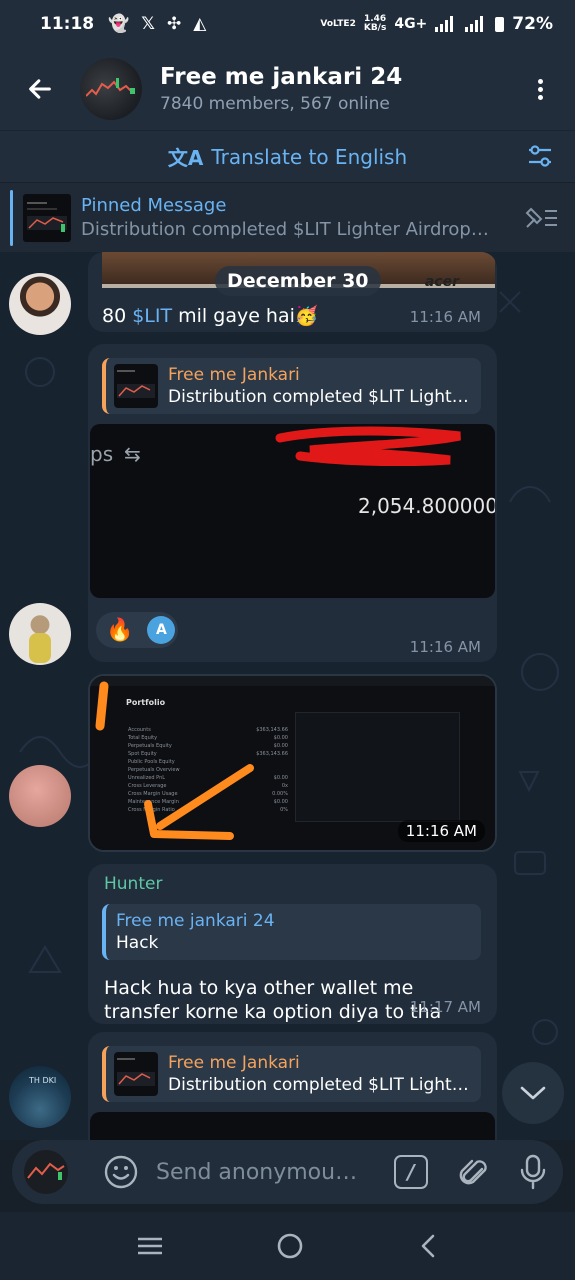  What do you see at coordinates (152, 316) in the screenshot?
I see `cashtag-link: $LIT` at bounding box center [152, 316].